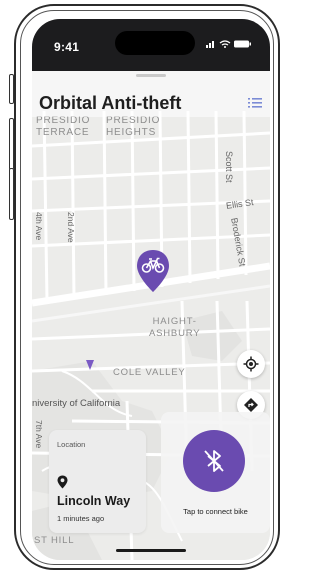 The image size is (320, 575). I want to click on crosshair-icon, so click(251, 364).